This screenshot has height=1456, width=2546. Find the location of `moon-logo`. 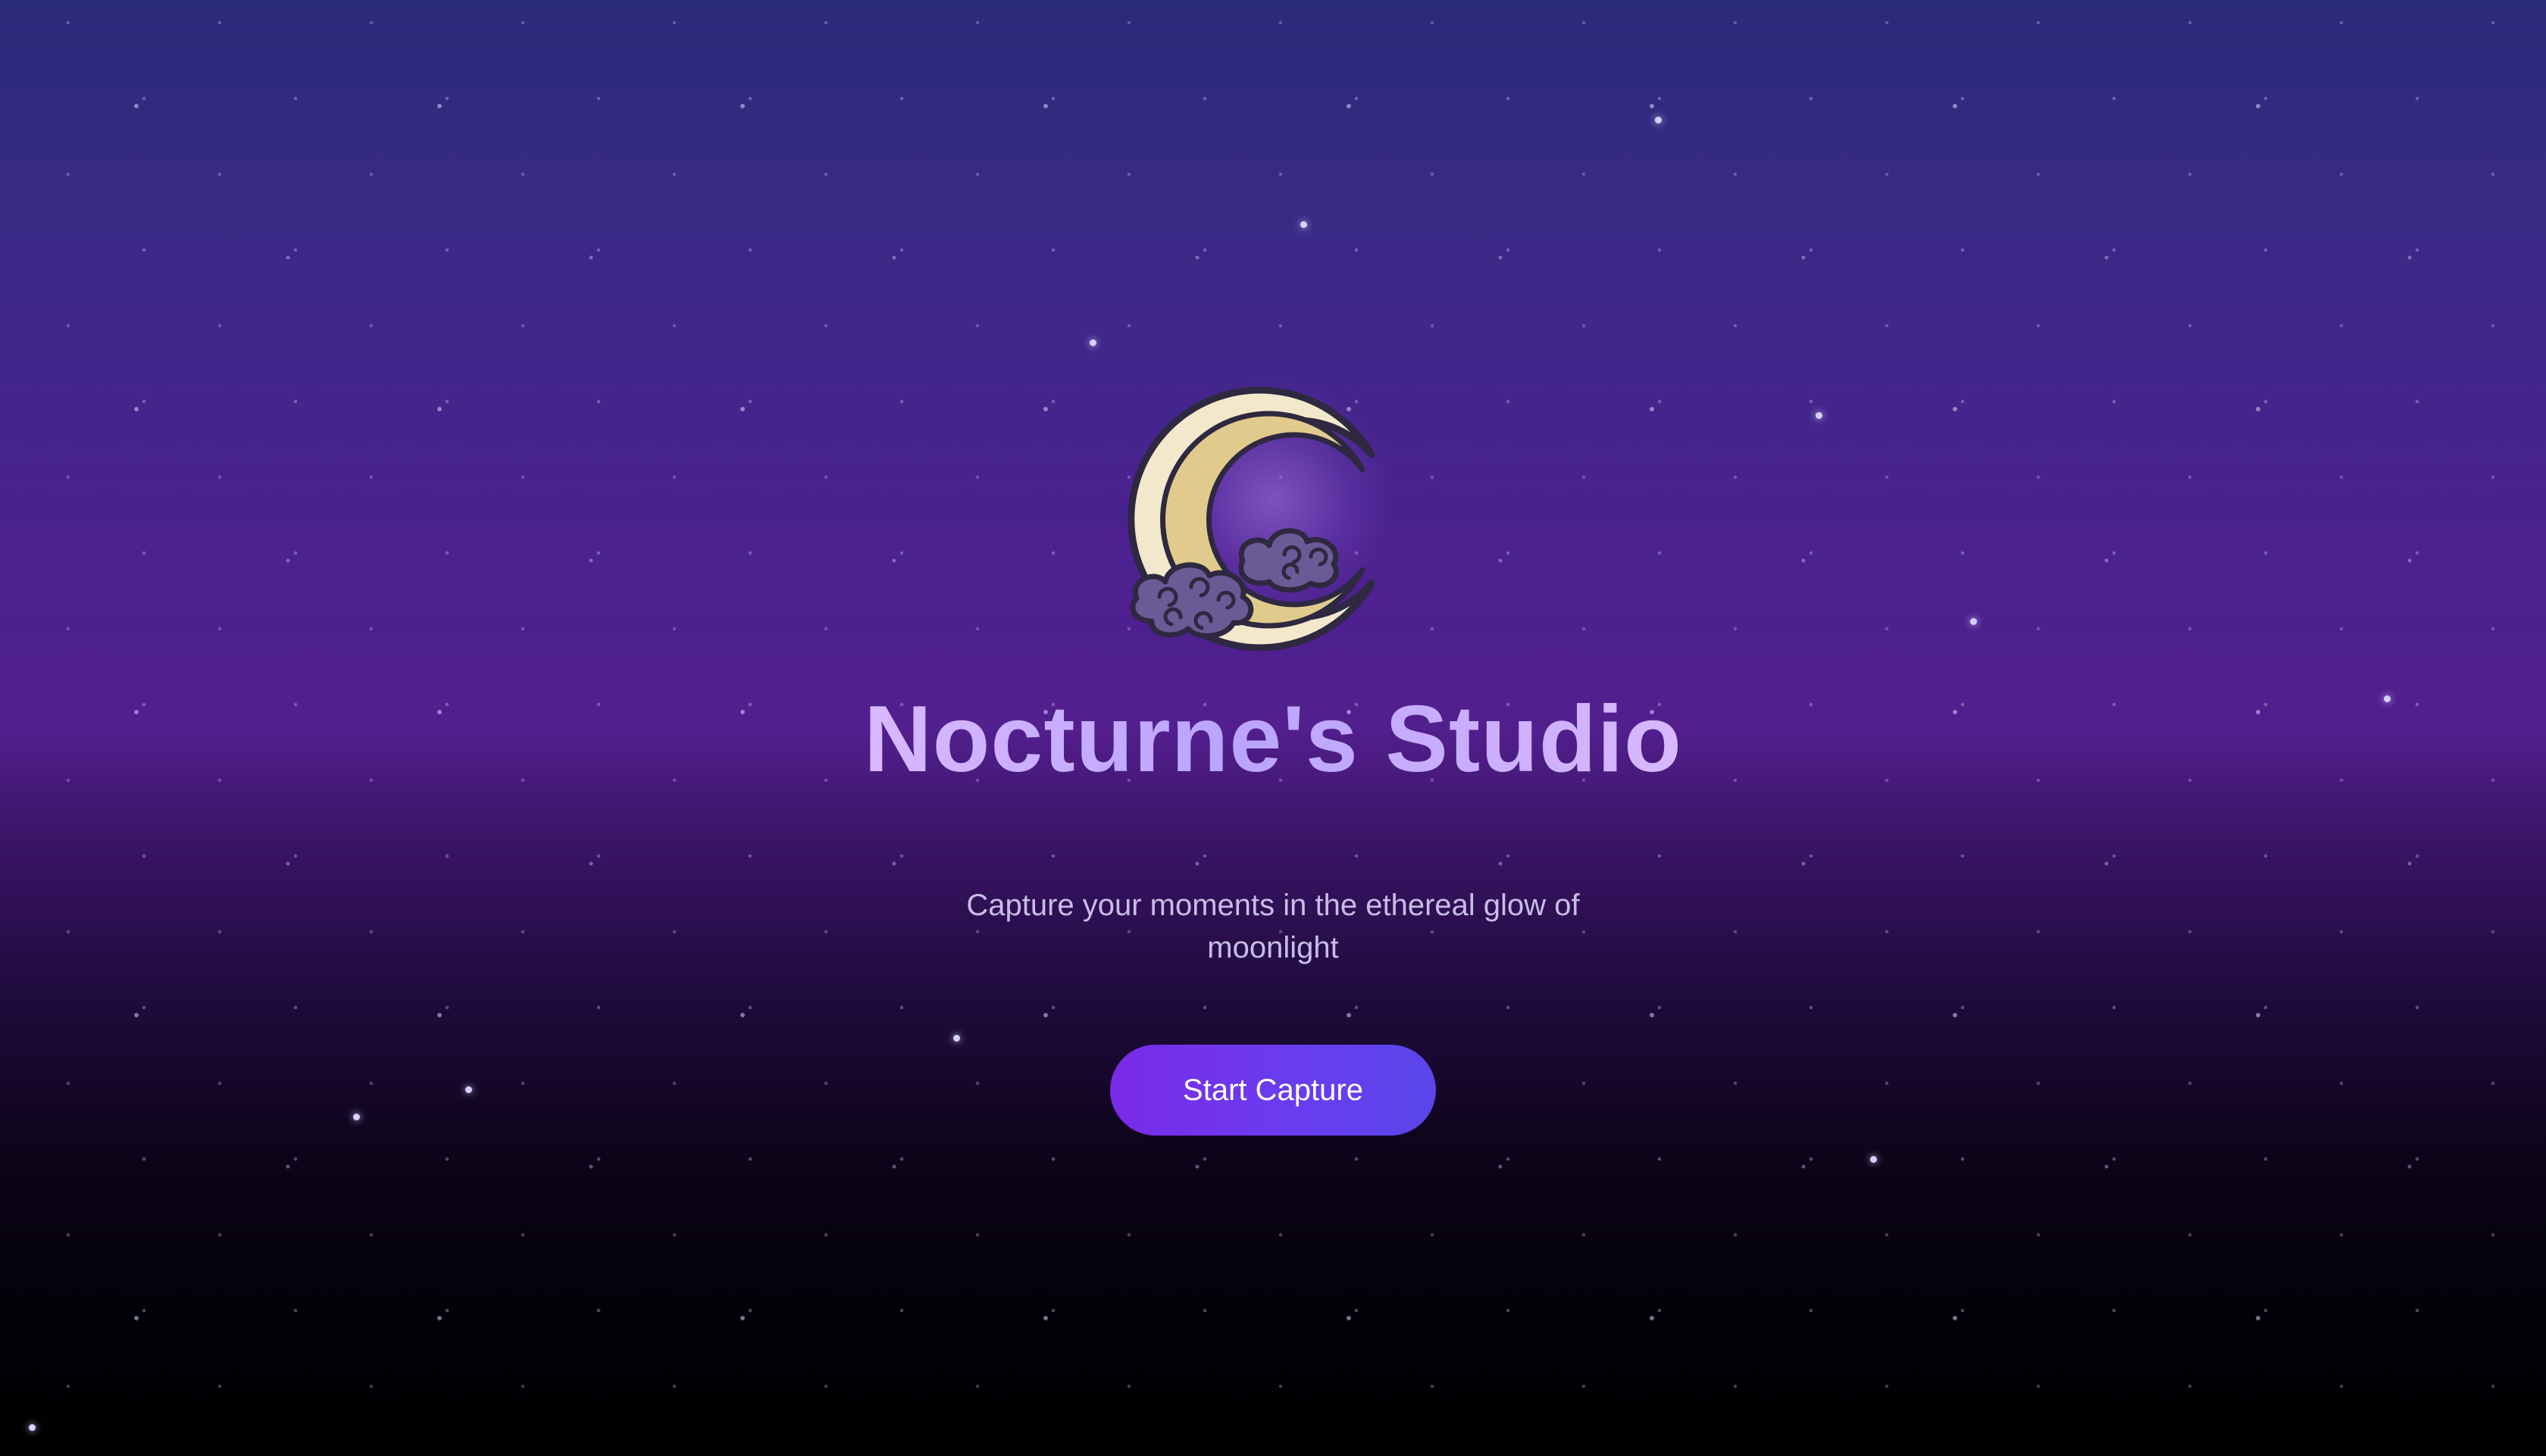

moon-logo is located at coordinates (1273, 508).